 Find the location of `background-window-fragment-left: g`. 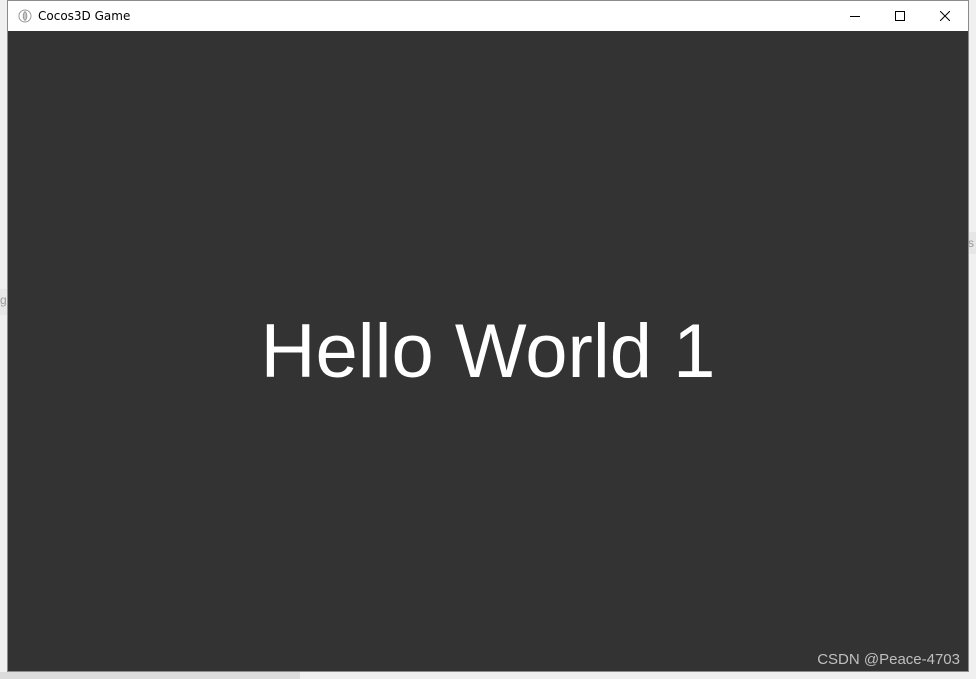

background-window-fragment-left: g is located at coordinates (3, 302).